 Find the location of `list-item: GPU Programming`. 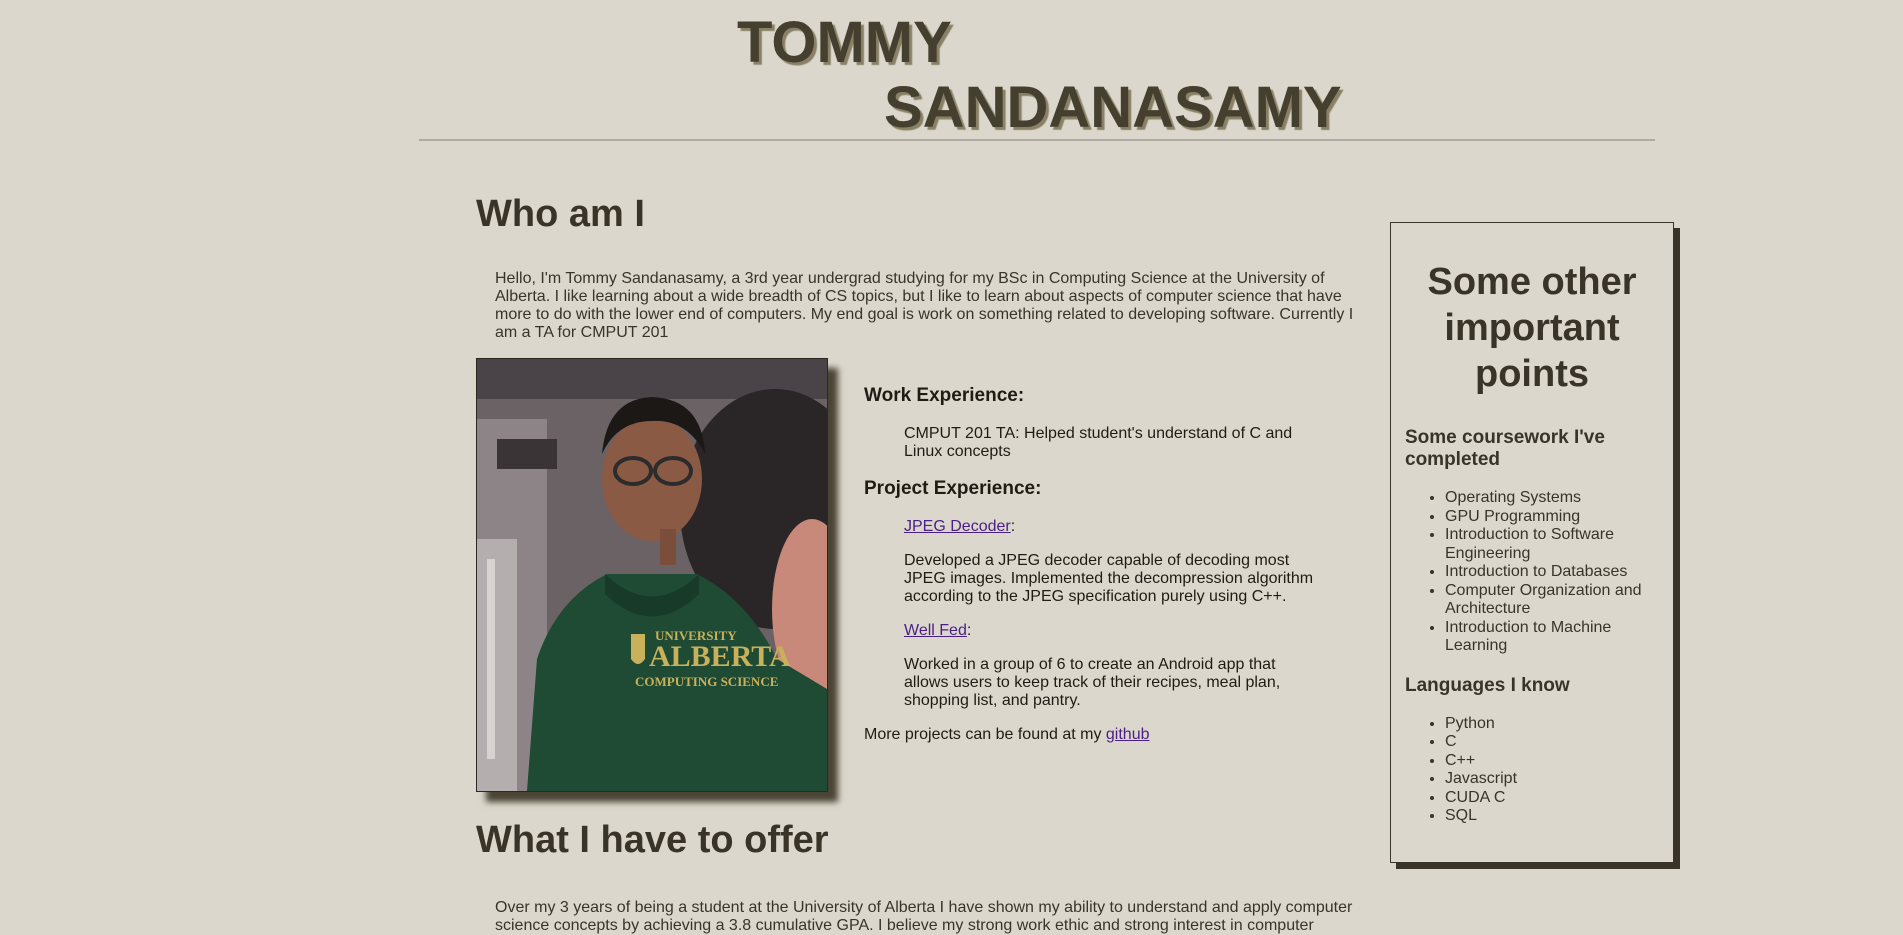

list-item: GPU Programming is located at coordinates (1552, 517).